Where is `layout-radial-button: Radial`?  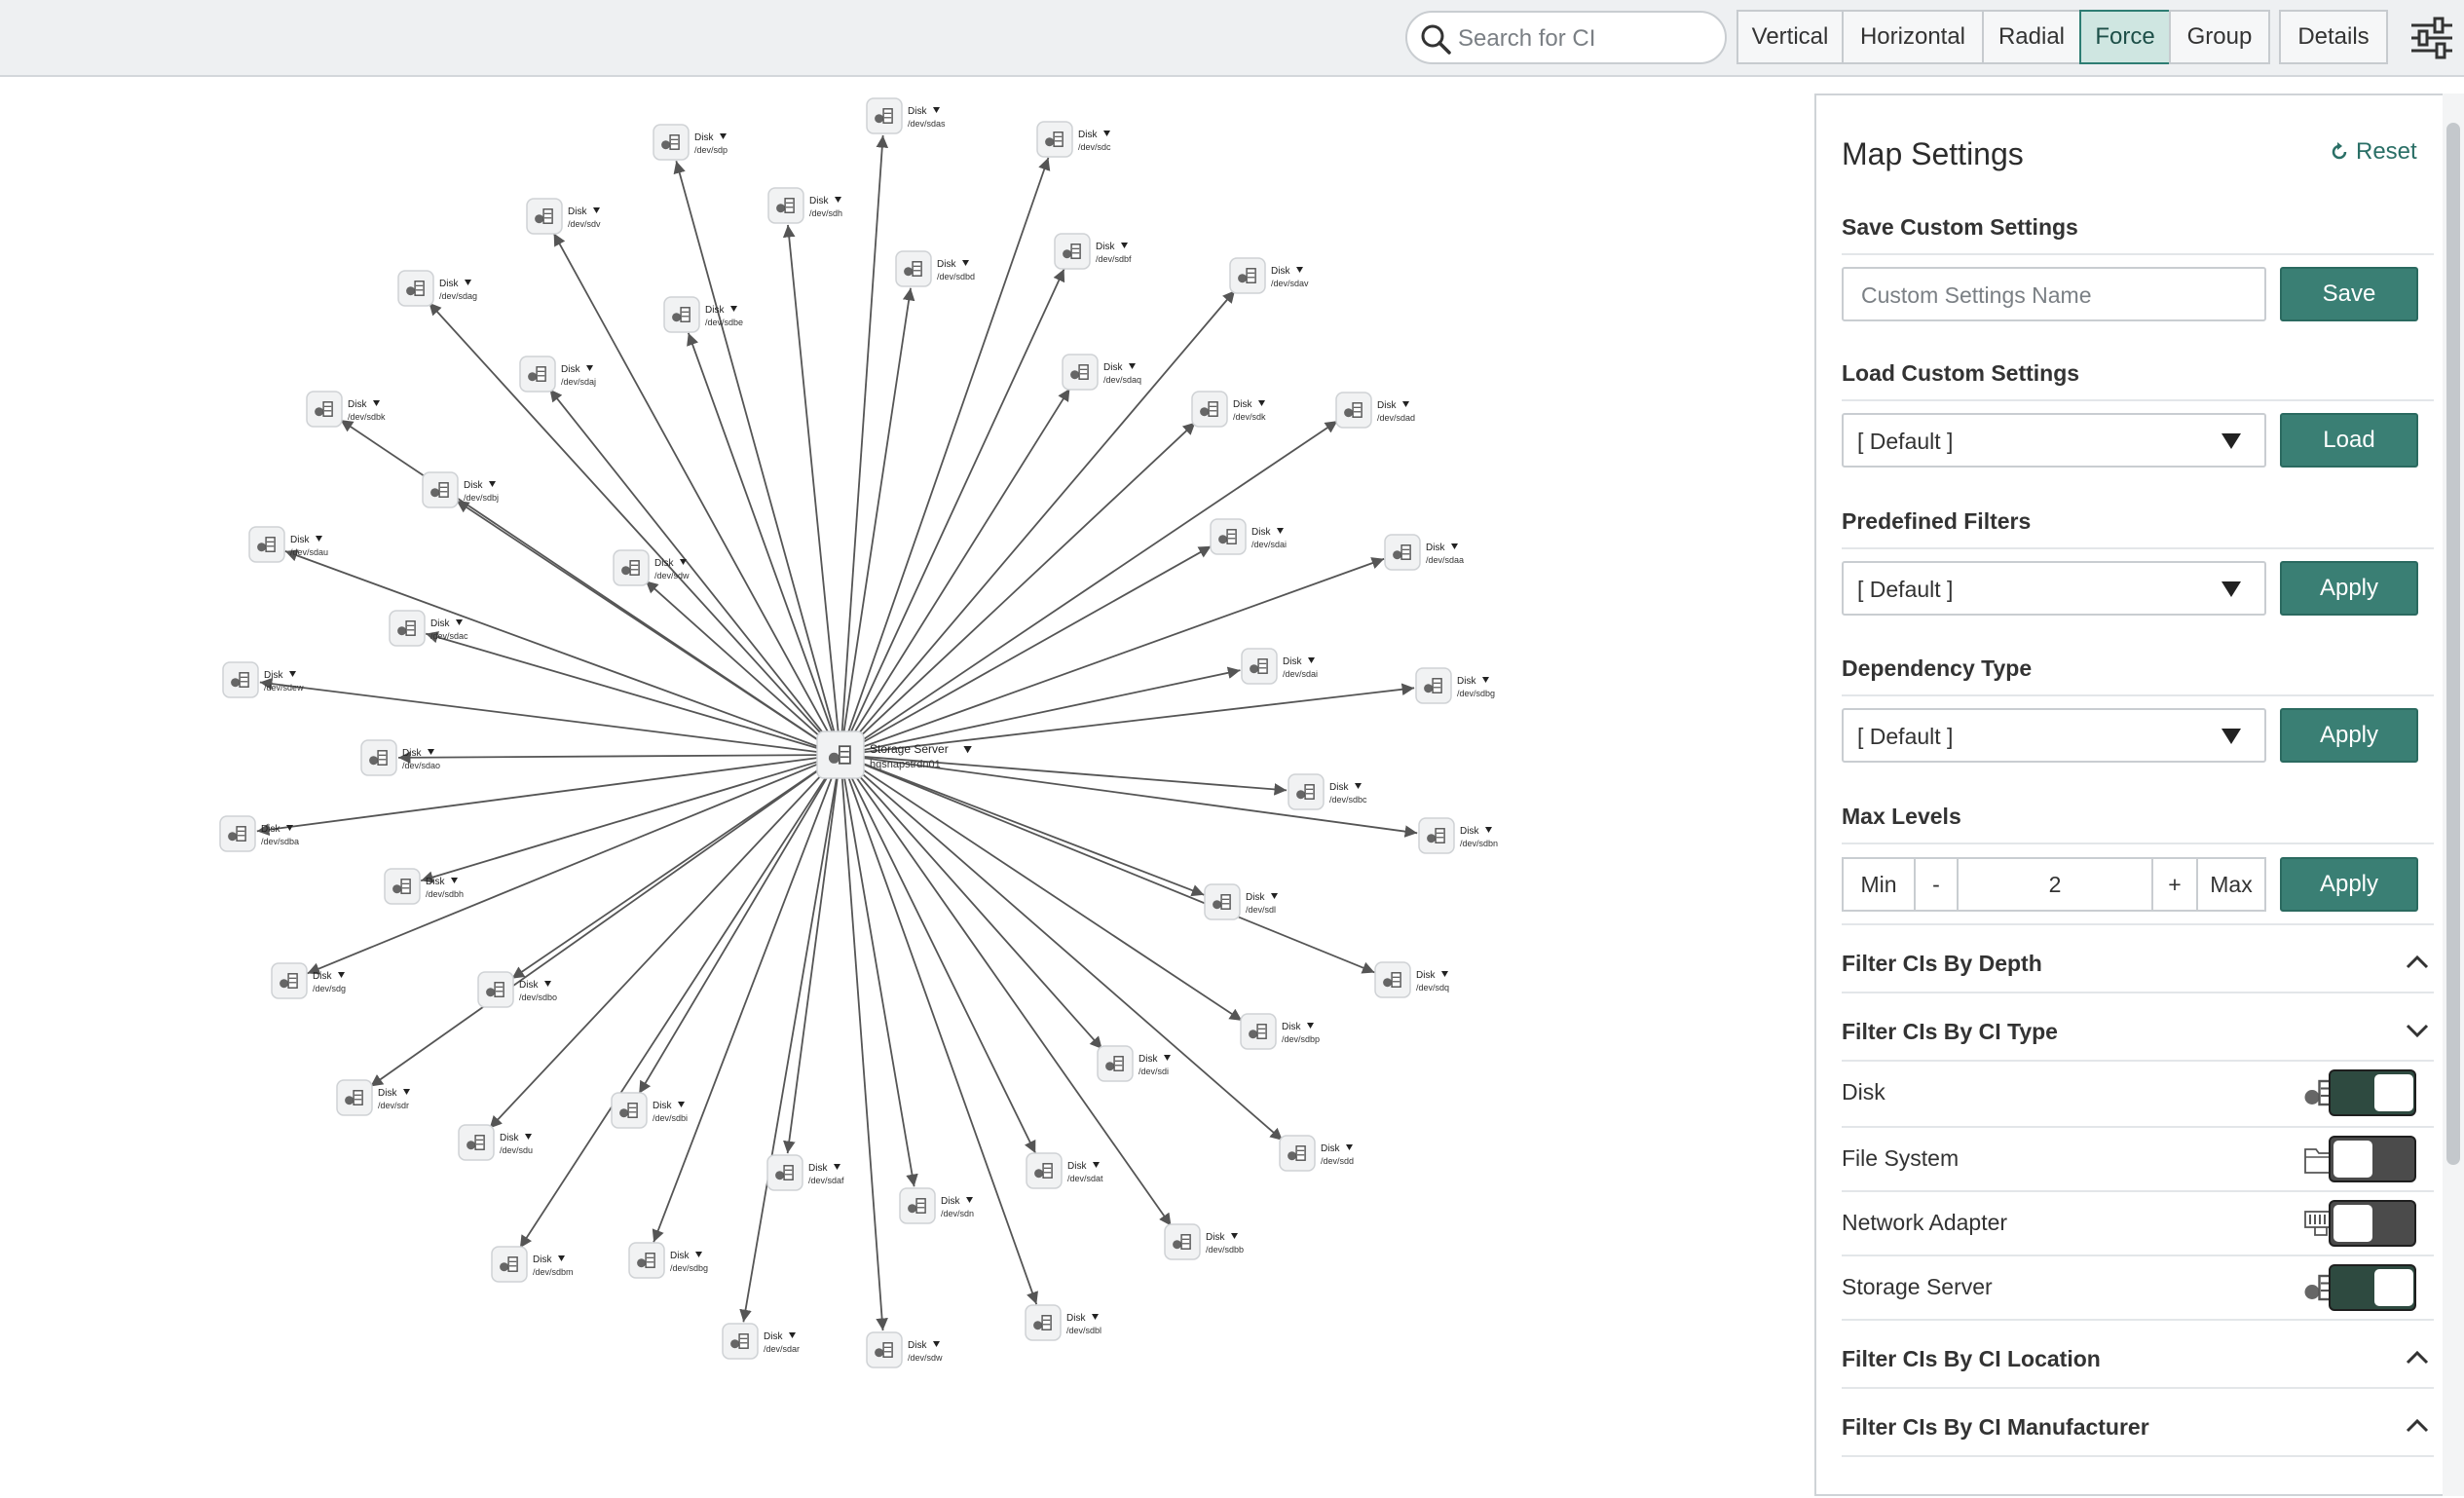 layout-radial-button: Radial is located at coordinates (2031, 37).